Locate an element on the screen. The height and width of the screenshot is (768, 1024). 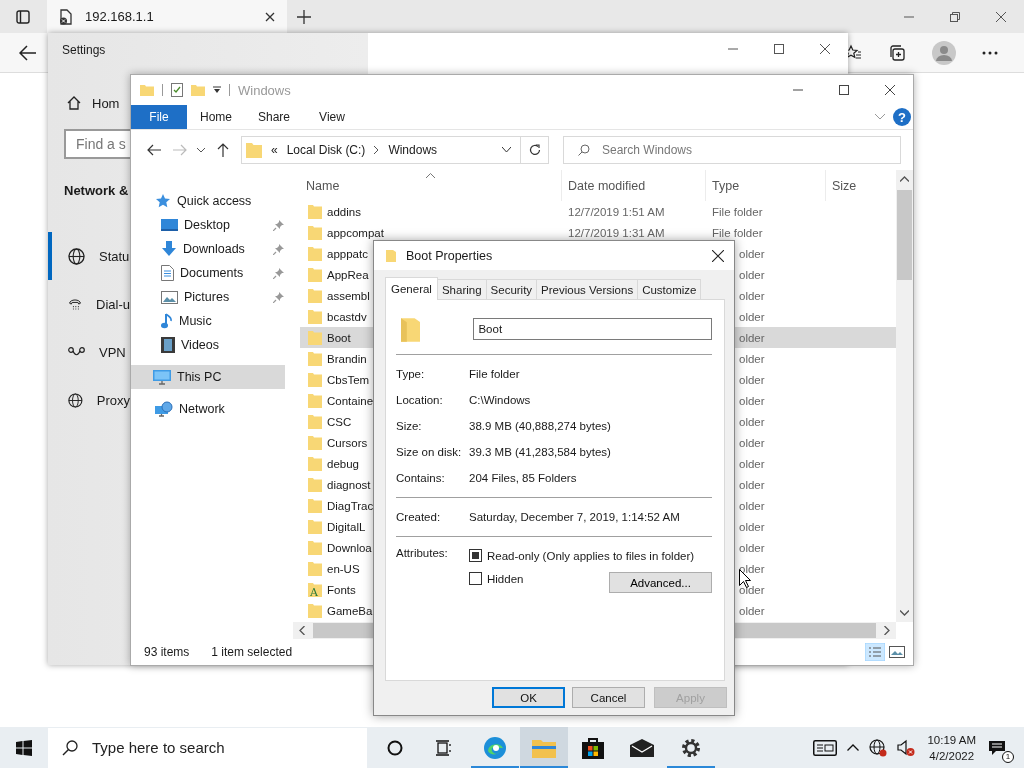
tab-title: 192.168.1.1 is located at coordinates (120, 16).